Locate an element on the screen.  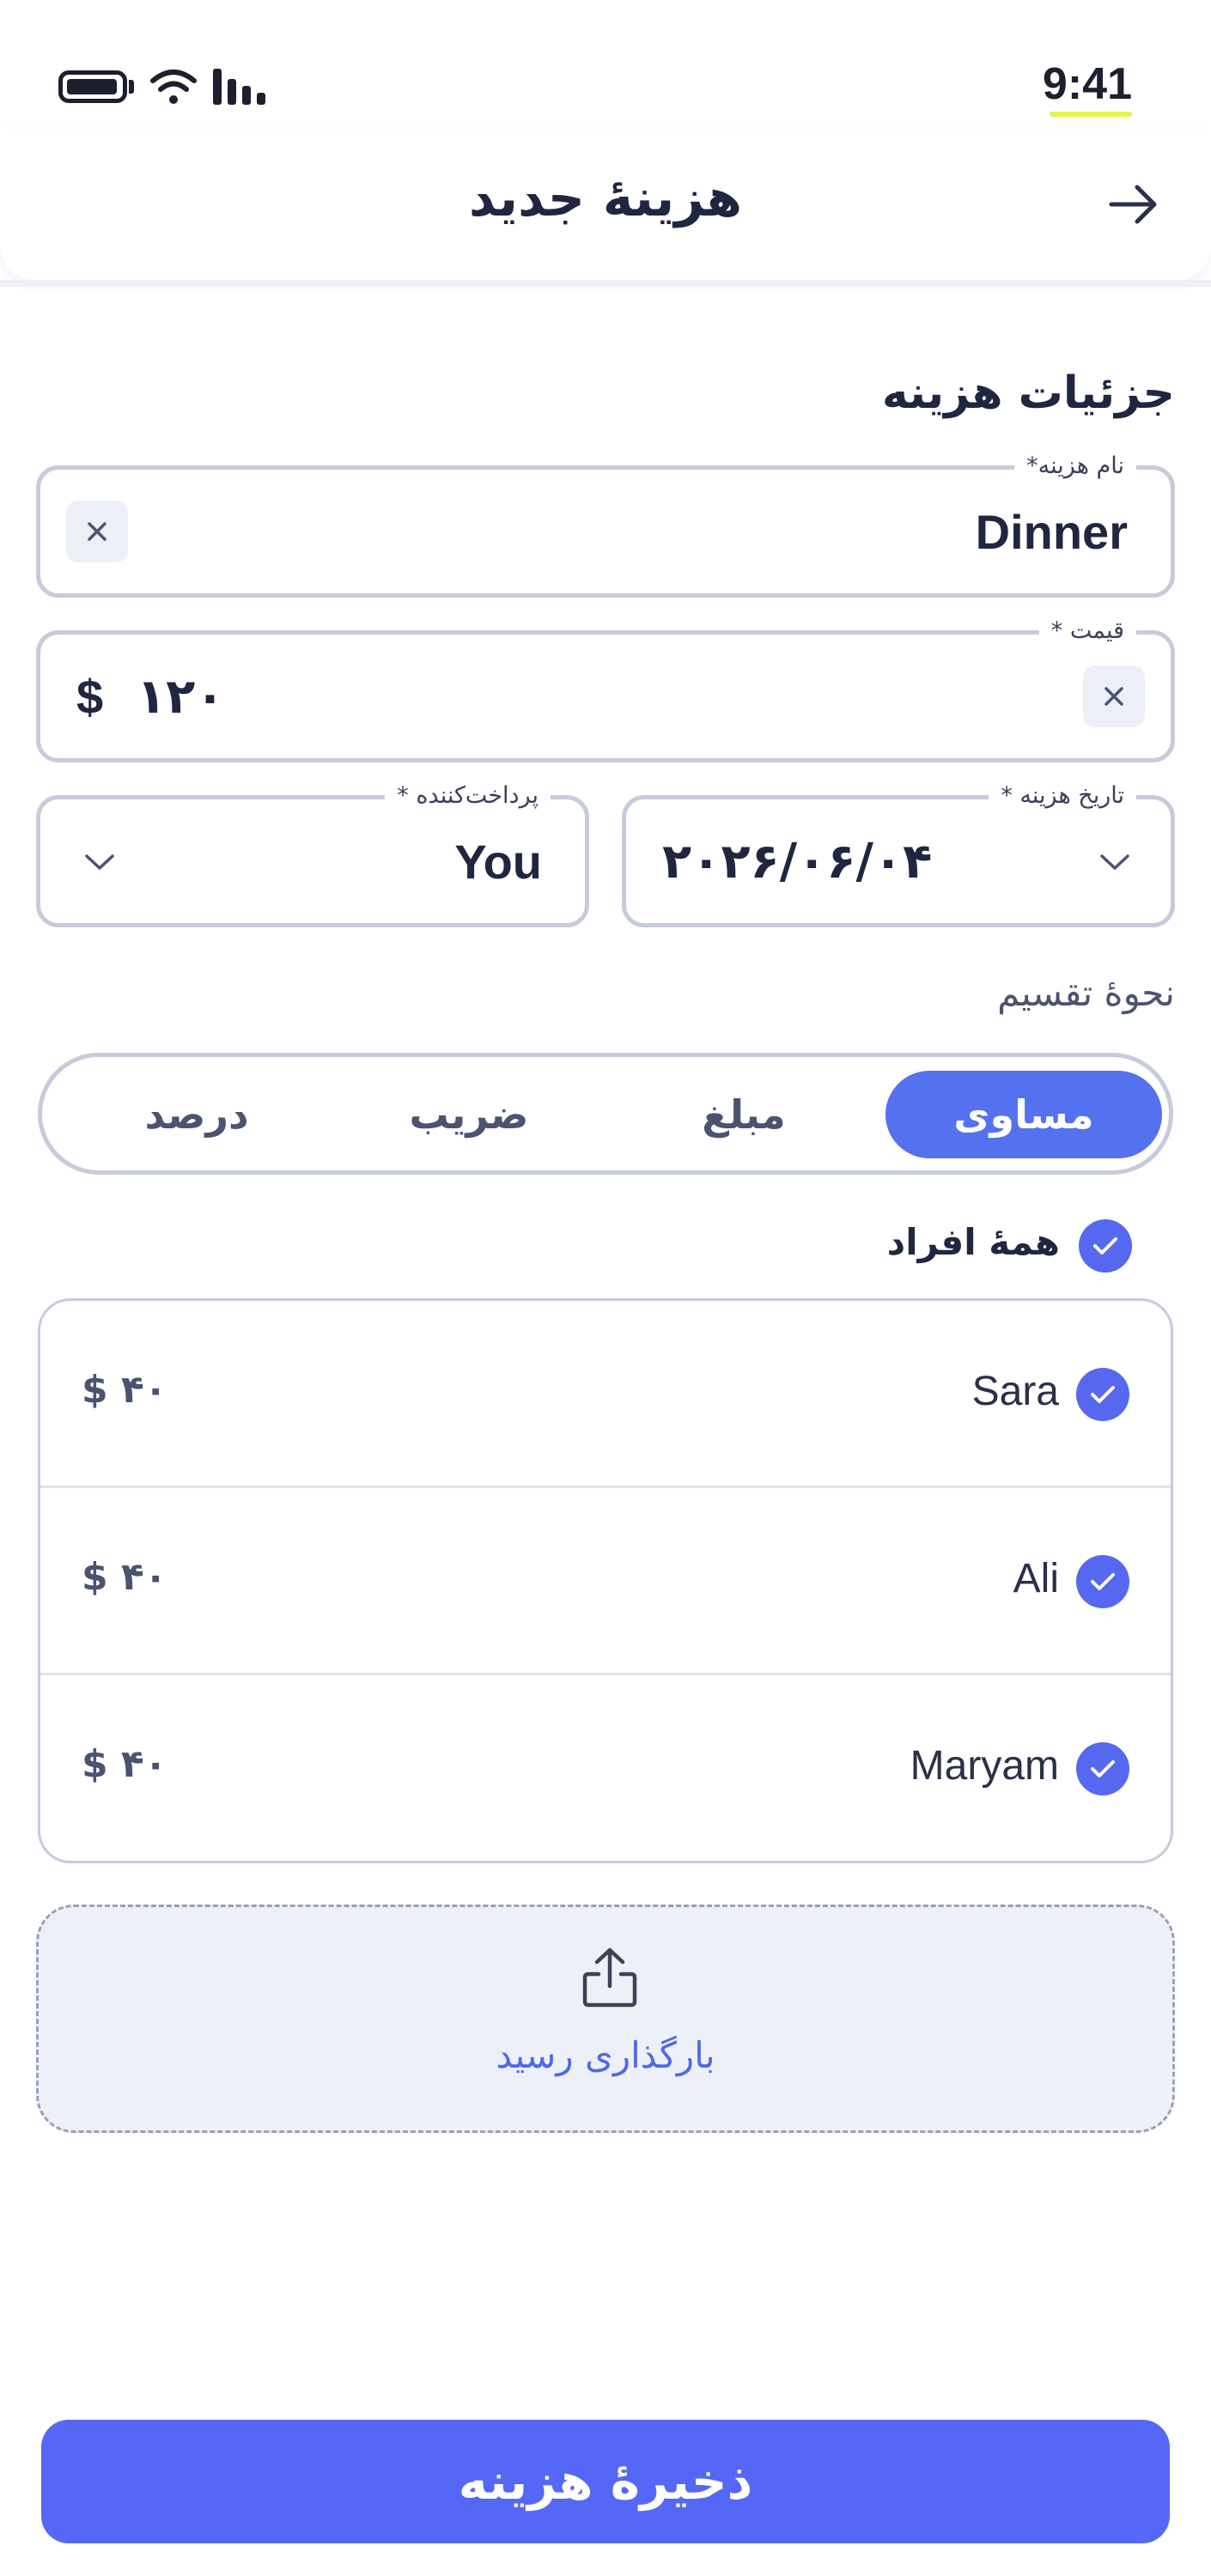
expense-date-field: تاریخ هزینه * ۲۰۲۶/۰۶/۰۴ is located at coordinates (898, 853).